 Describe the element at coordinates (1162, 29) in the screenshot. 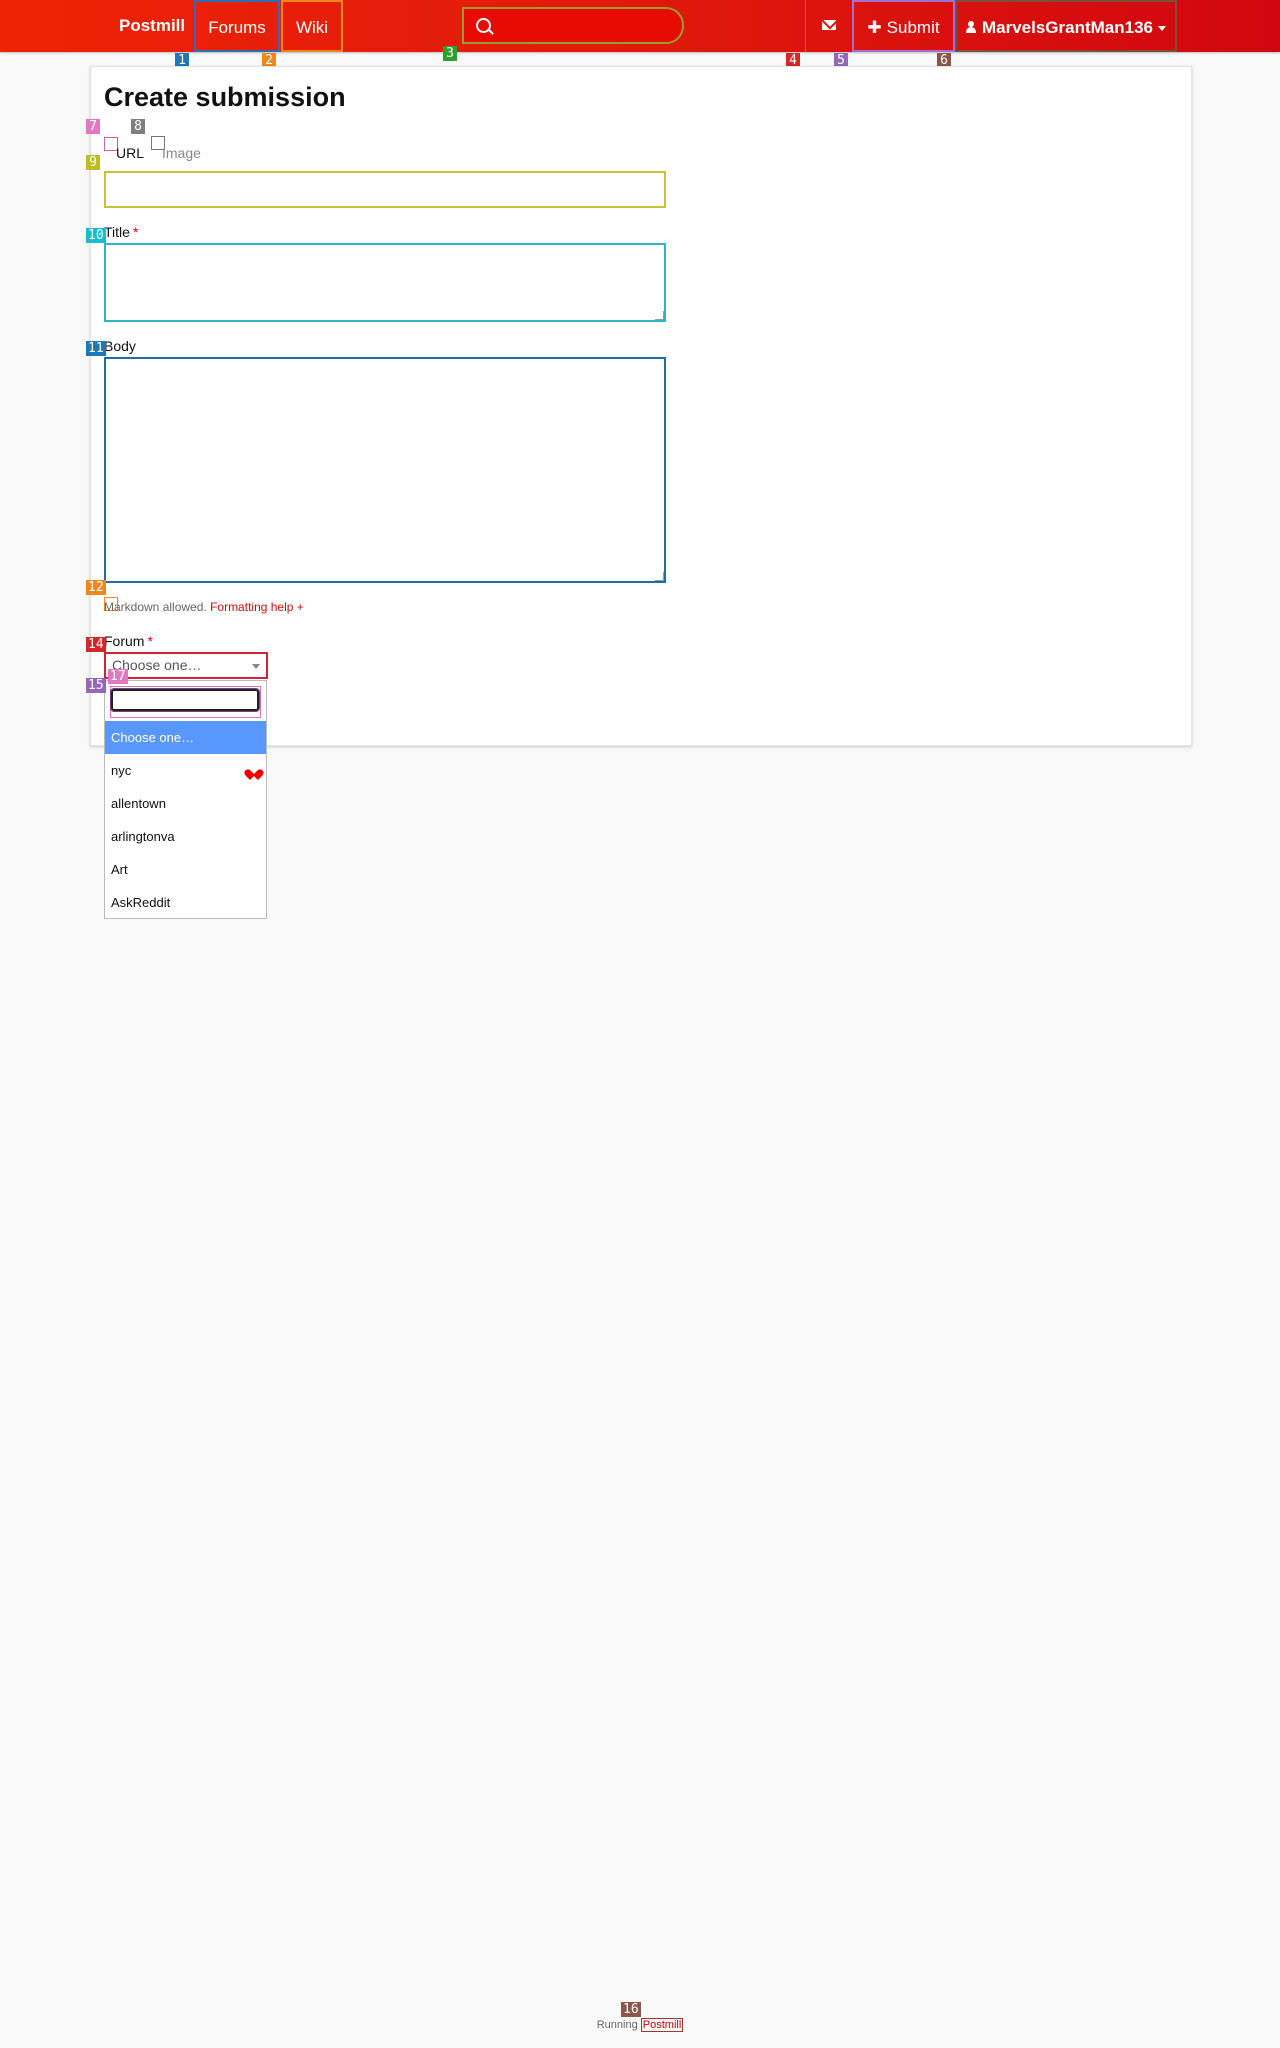

I see `caret-down-icon` at that location.